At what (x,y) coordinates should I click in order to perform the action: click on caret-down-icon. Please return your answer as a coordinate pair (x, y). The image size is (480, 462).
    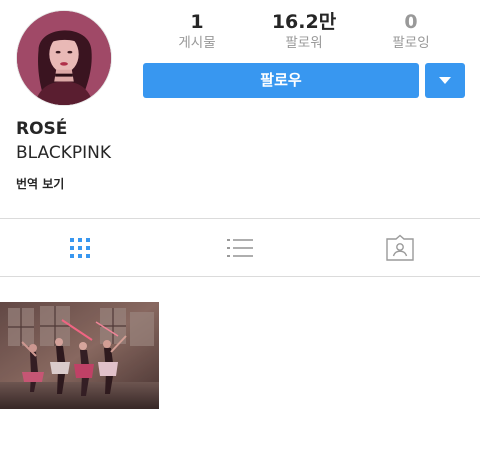
    Looking at the image, I should click on (445, 80).